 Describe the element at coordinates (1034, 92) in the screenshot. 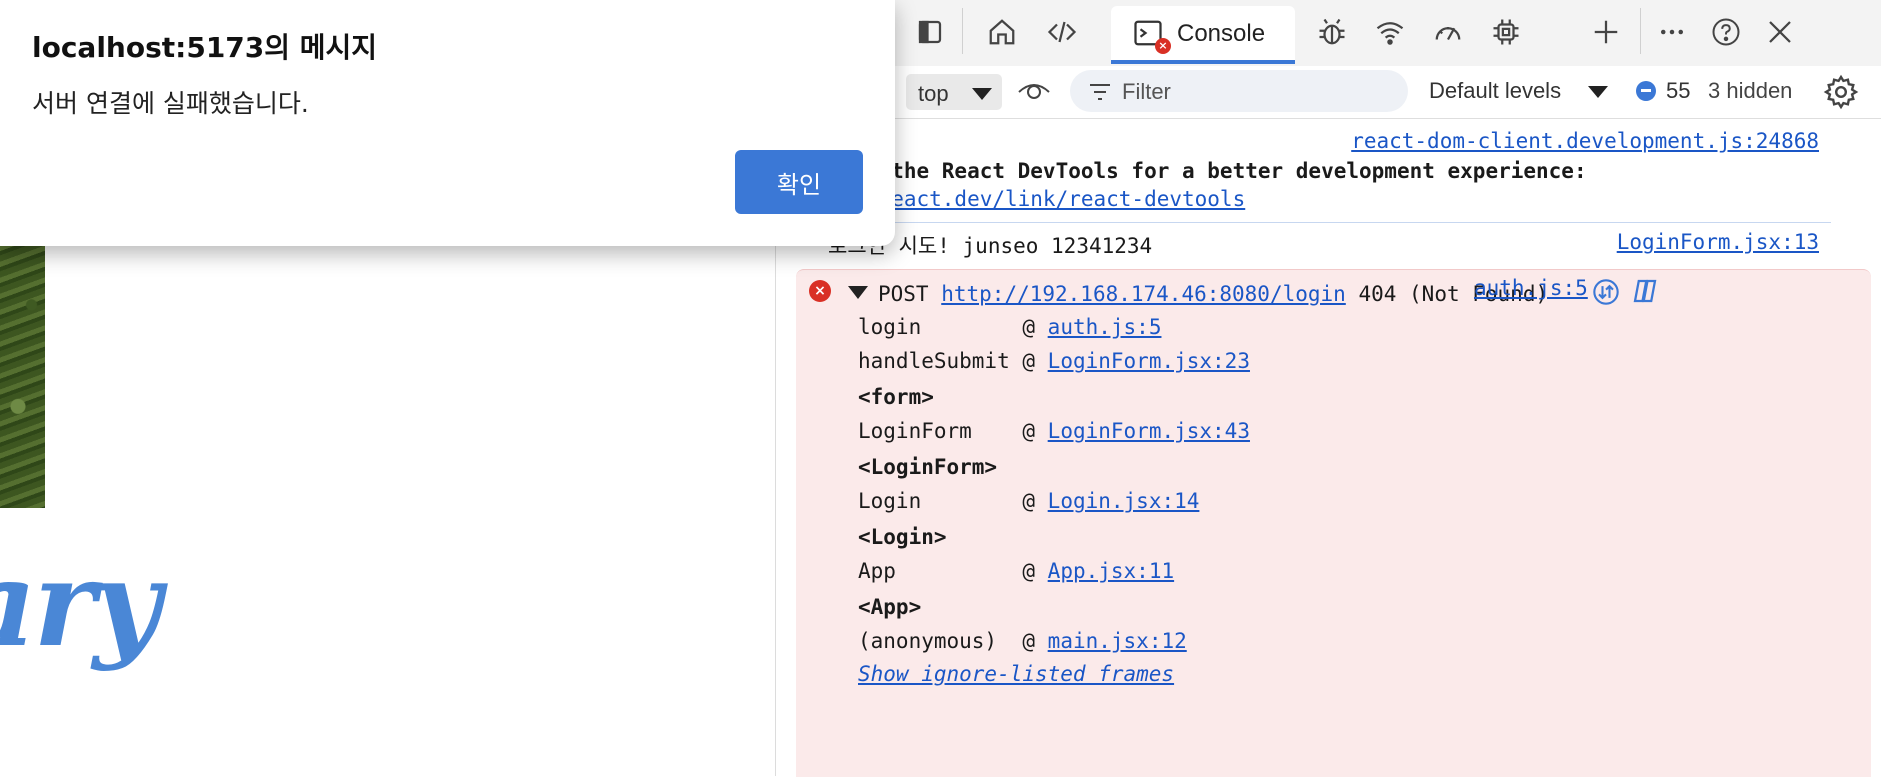

I see `live-expression-eye-icon` at that location.